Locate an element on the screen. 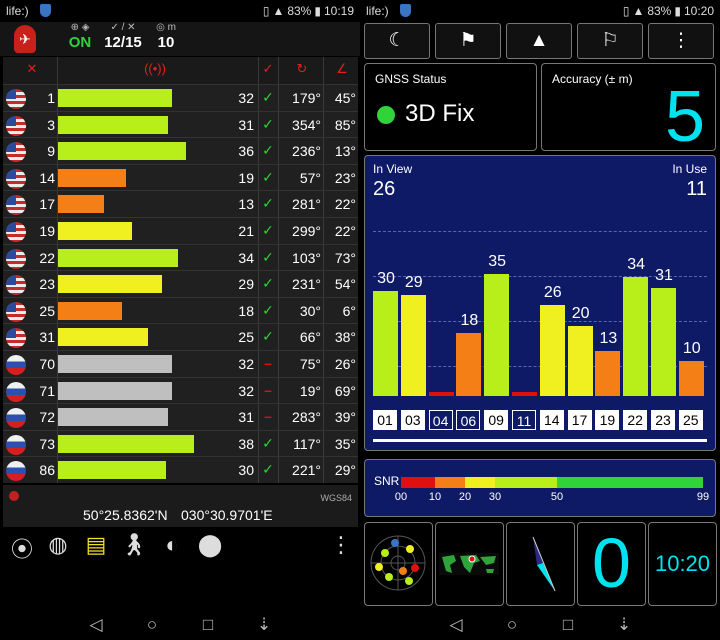 The width and height of the screenshot is (720, 640). elevation-cell: 38° is located at coordinates (345, 337).